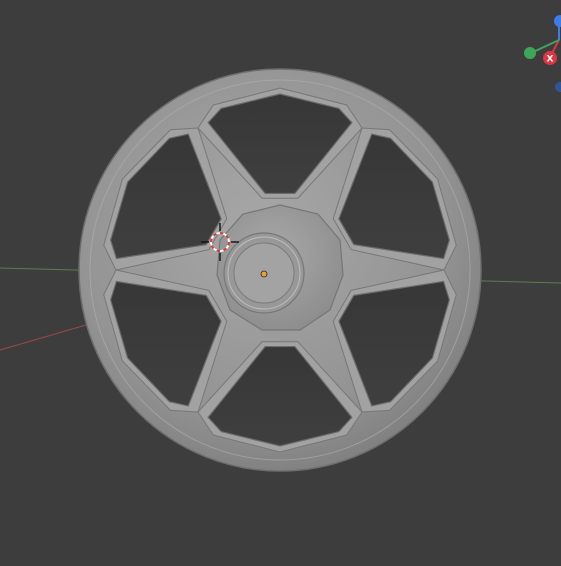 This screenshot has height=566, width=561. I want to click on origin-point-icon, so click(264, 274).